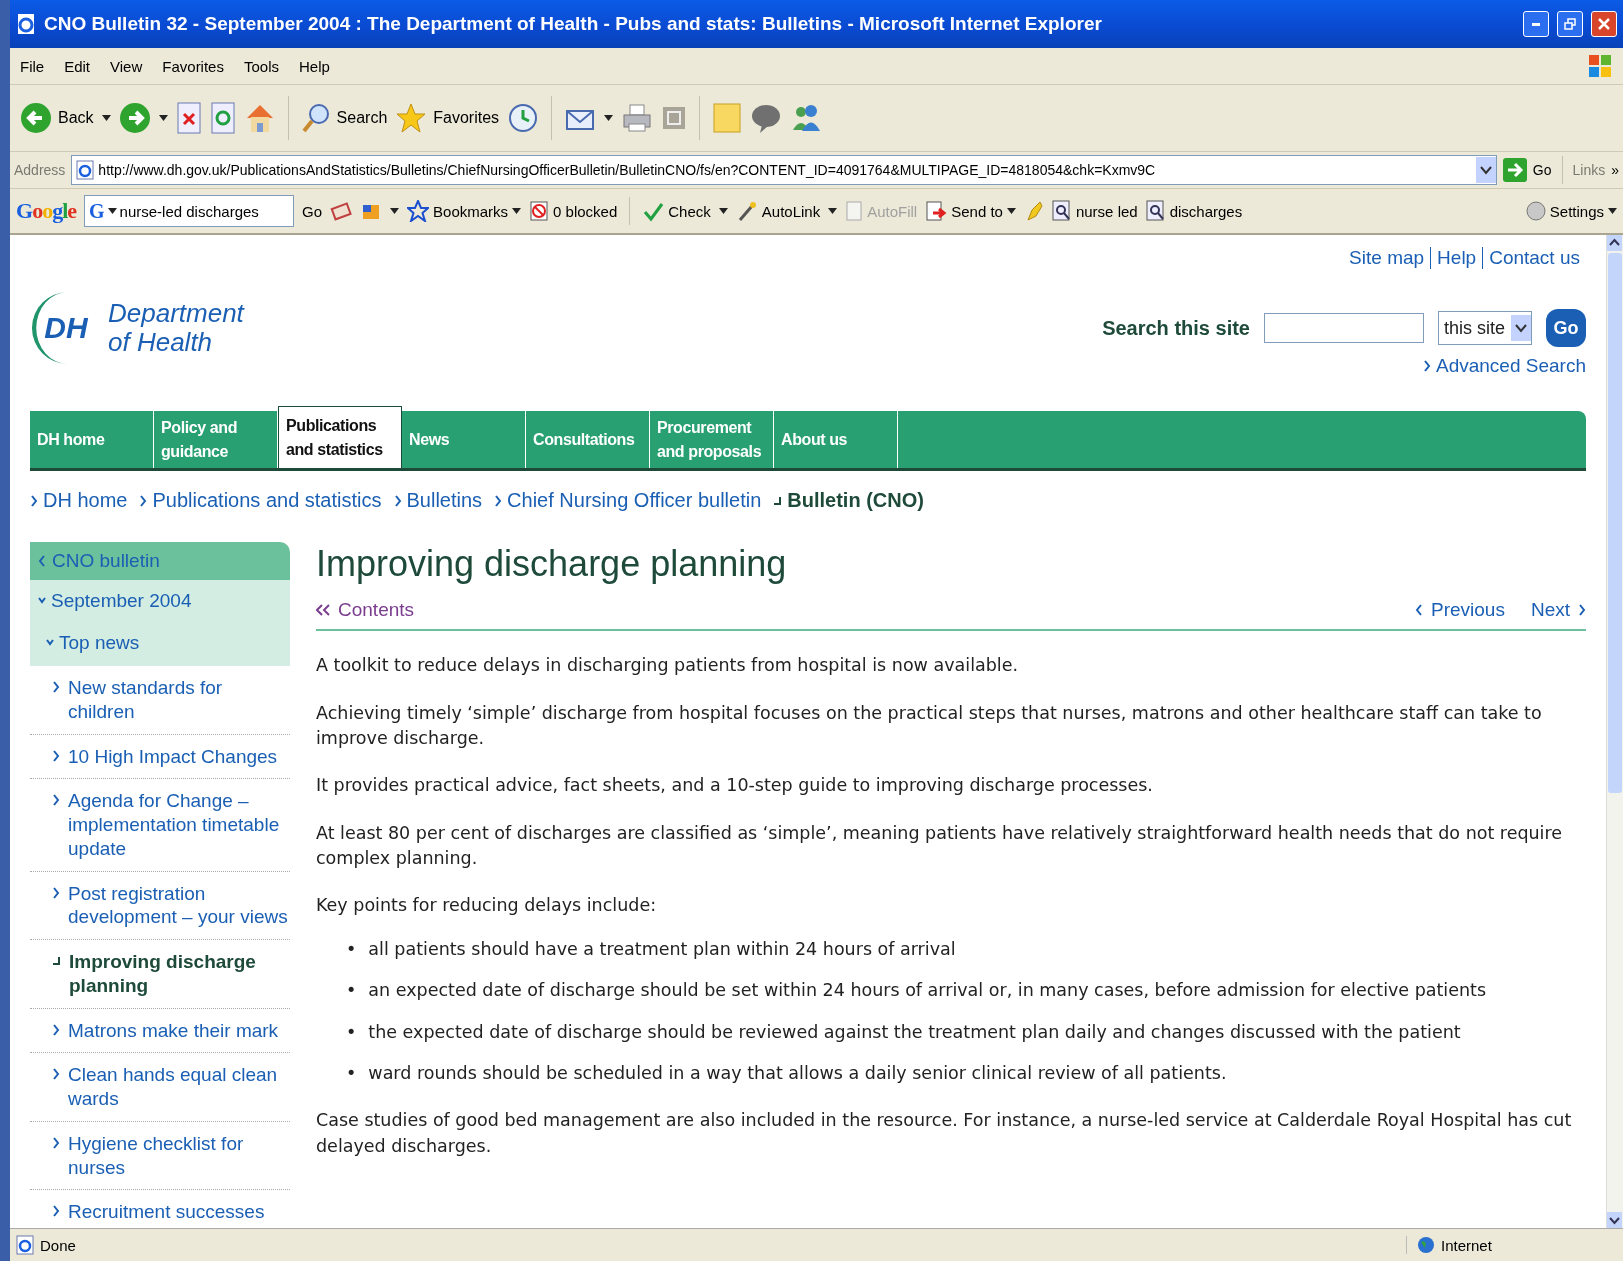 This screenshot has width=1623, height=1261. I want to click on scope-dropdown: this site, so click(1484, 328).